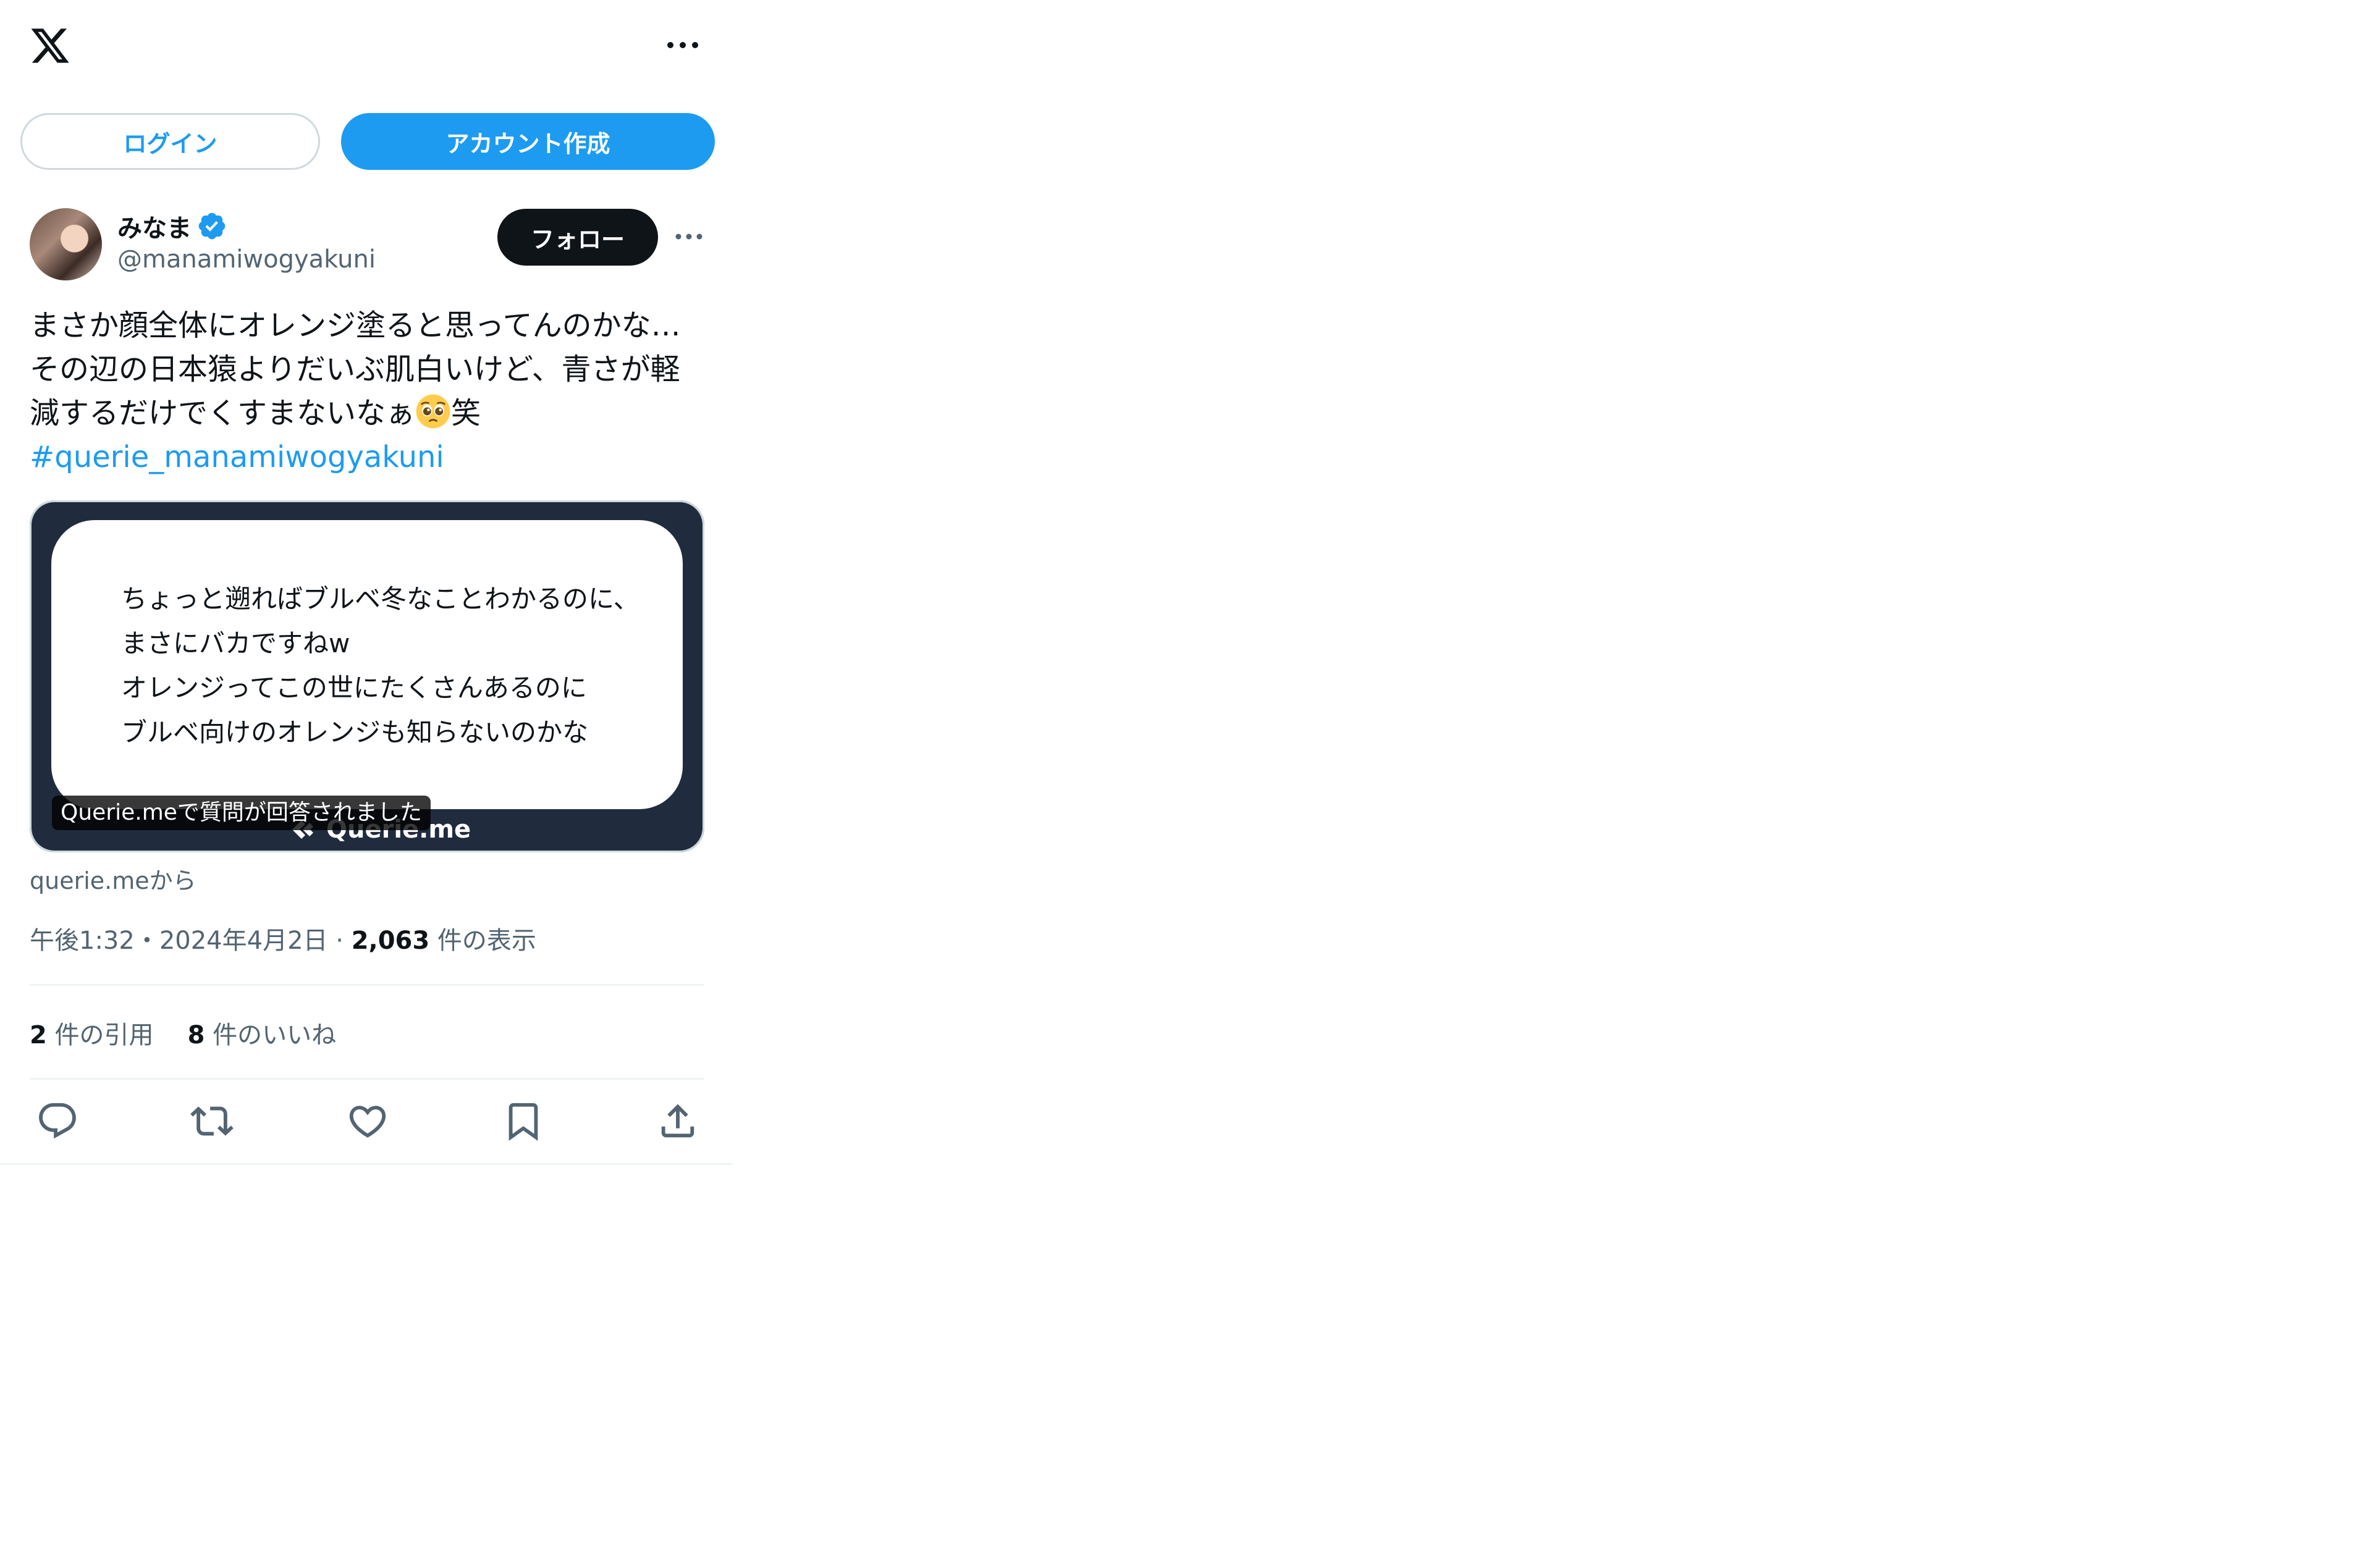 This screenshot has width=2380, height=1564. What do you see at coordinates (154, 226) in the screenshot?
I see `author-display-name: みなま` at bounding box center [154, 226].